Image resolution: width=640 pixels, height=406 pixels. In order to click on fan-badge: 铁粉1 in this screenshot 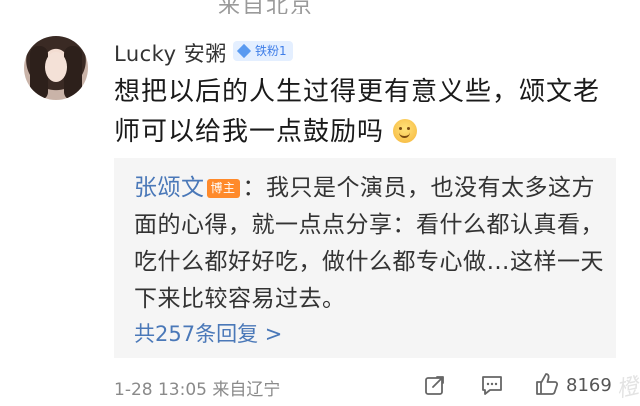, I will do `click(263, 51)`.